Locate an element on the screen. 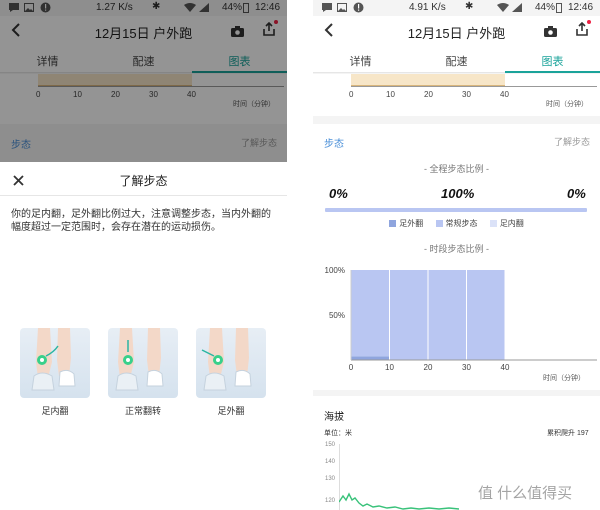  altitude-y-tick: 130 is located at coordinates (330, 479).